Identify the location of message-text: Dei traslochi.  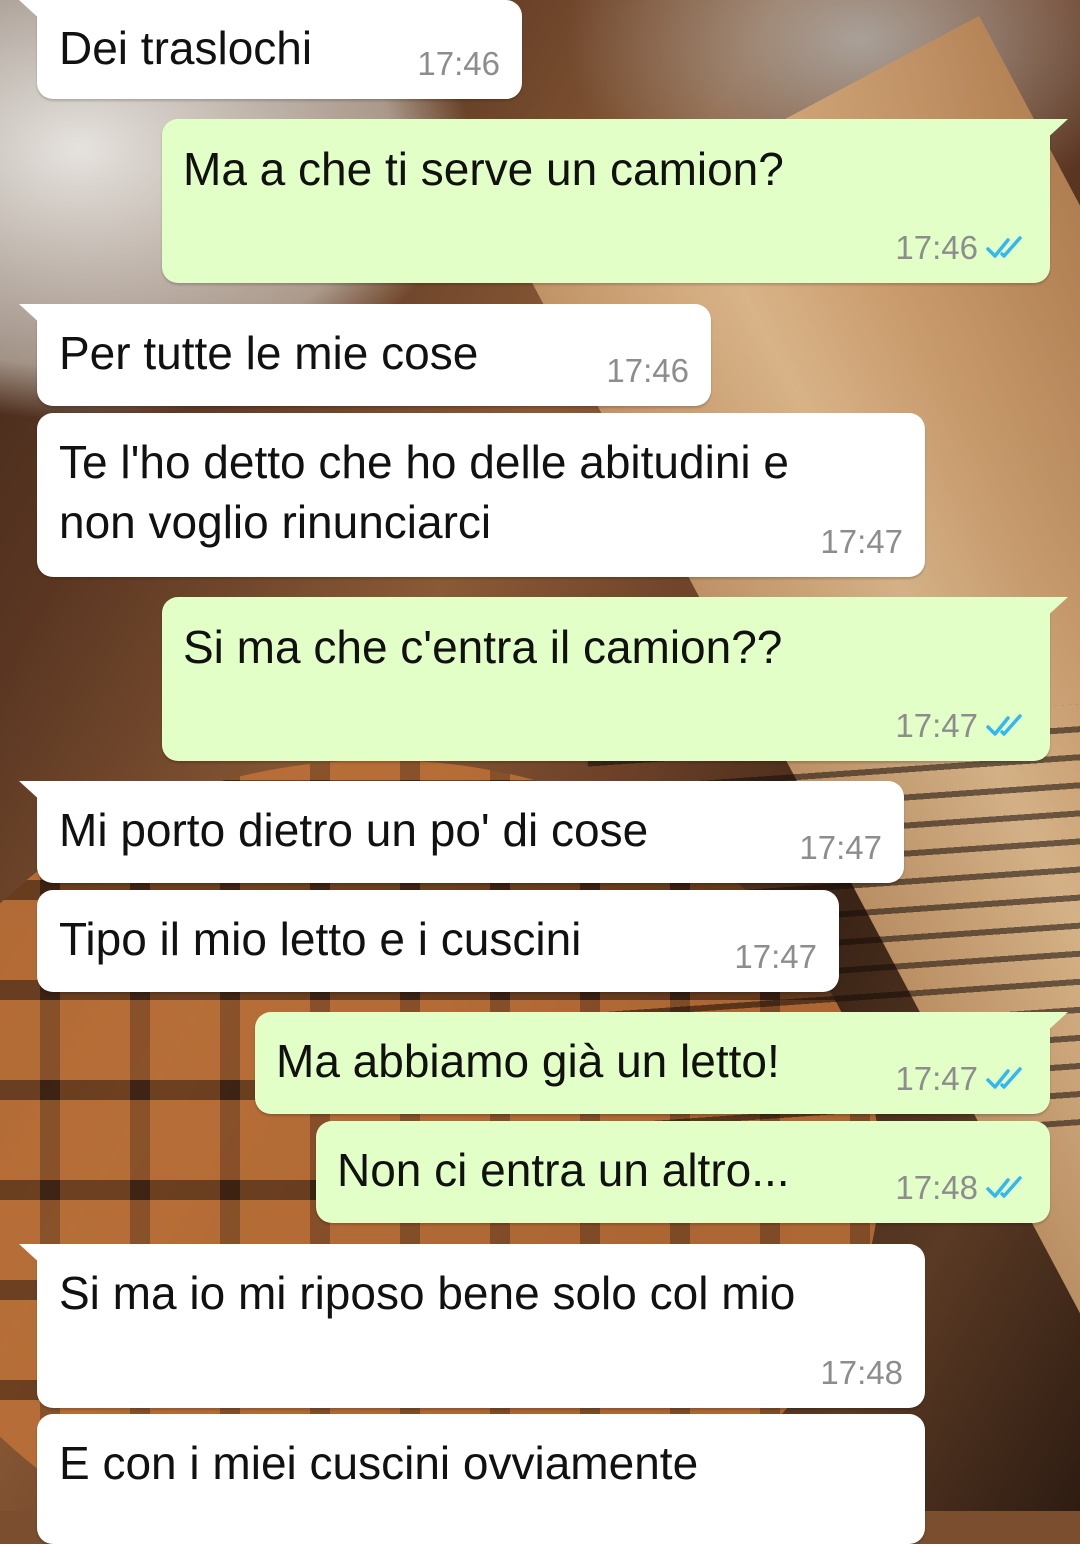
(186, 48).